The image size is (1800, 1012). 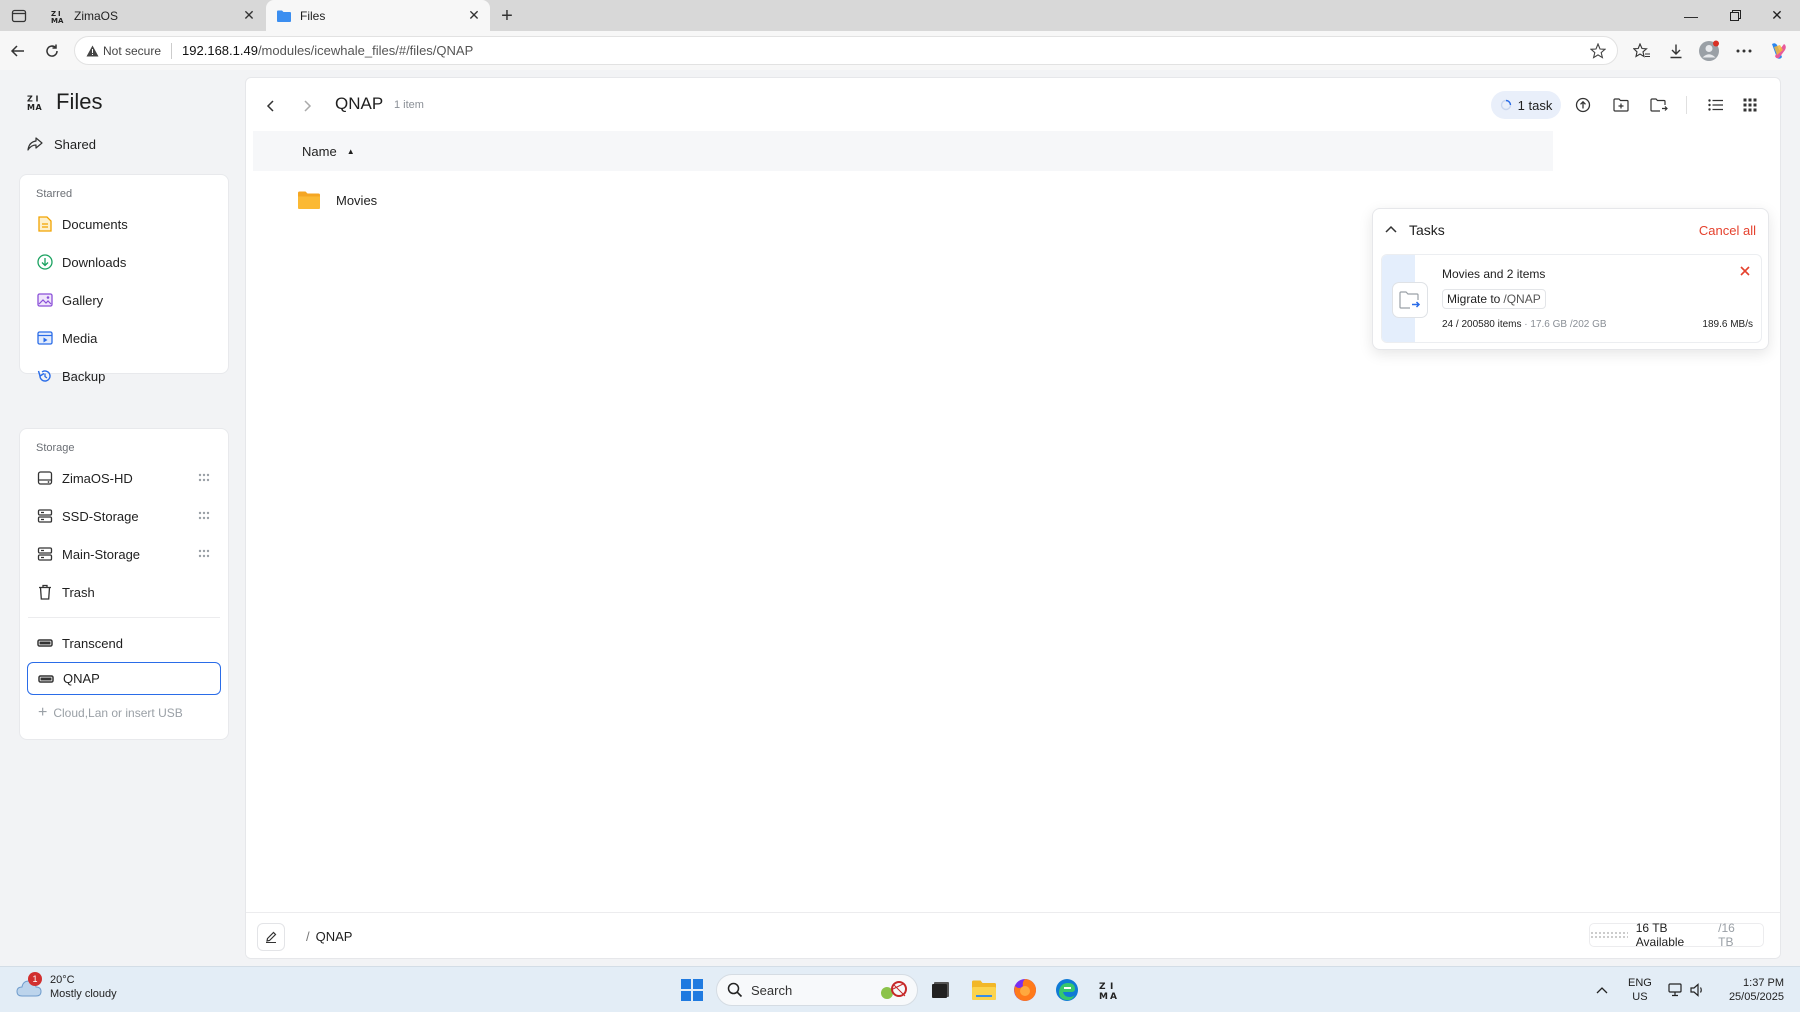 What do you see at coordinates (118, 713) in the screenshot?
I see `add-location-label: Cloud,Lan or insert USB` at bounding box center [118, 713].